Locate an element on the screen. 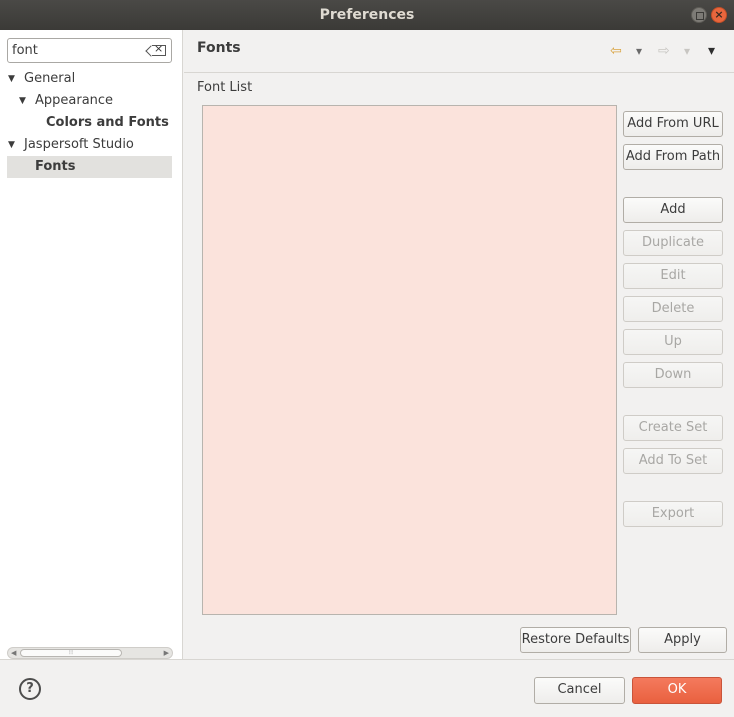  close-button: × is located at coordinates (719, 15).